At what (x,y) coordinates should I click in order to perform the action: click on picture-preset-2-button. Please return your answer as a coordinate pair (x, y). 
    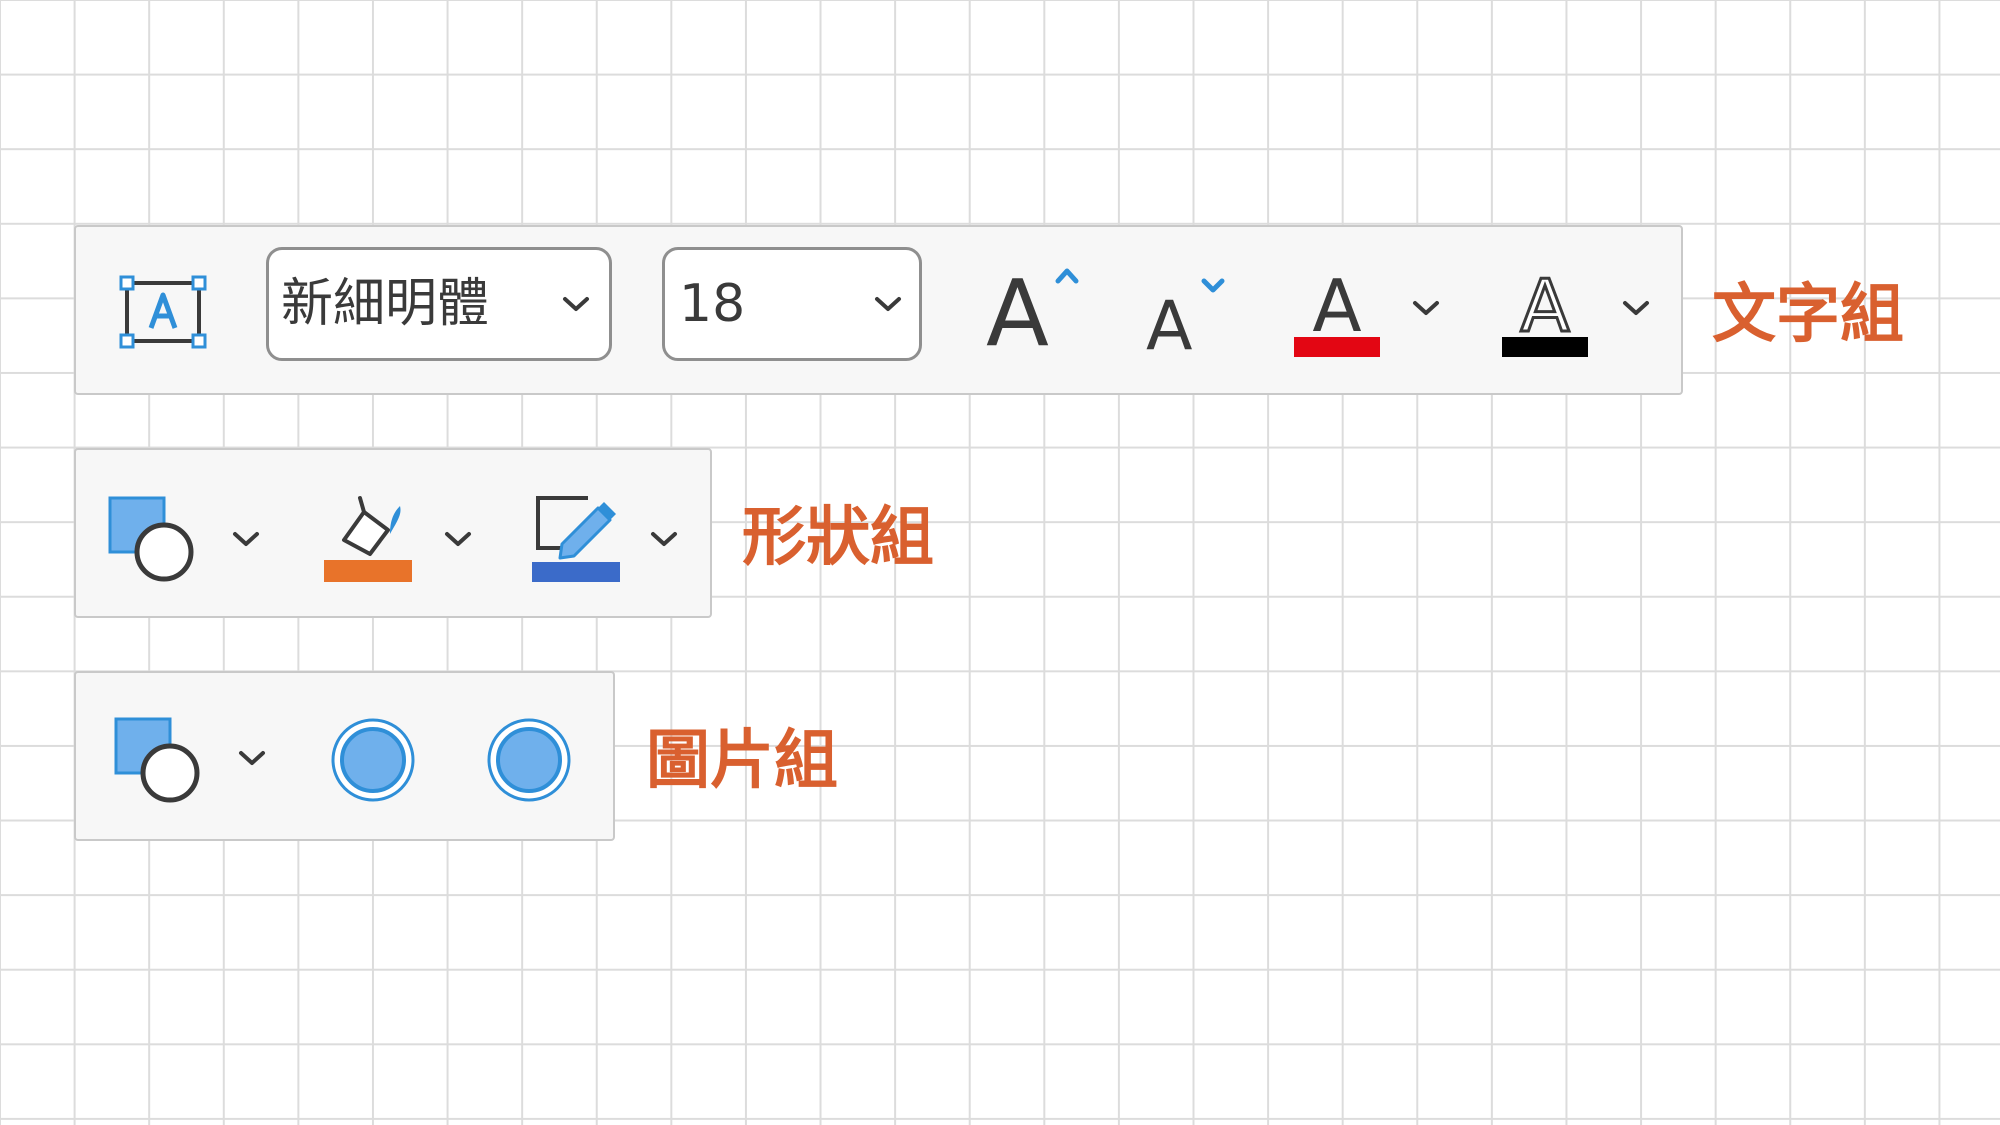
    Looking at the image, I should click on (529, 760).